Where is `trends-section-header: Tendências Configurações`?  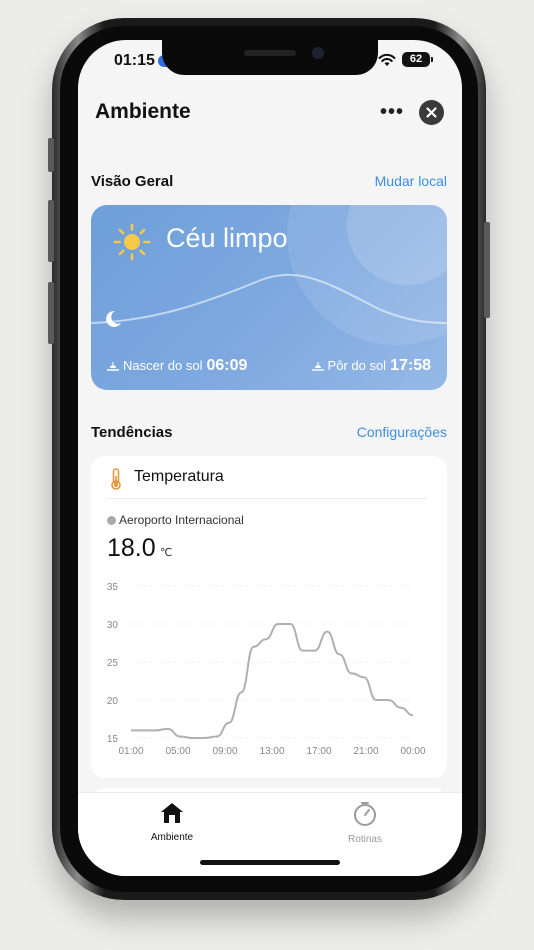 trends-section-header: Tendências Configurações is located at coordinates (269, 435).